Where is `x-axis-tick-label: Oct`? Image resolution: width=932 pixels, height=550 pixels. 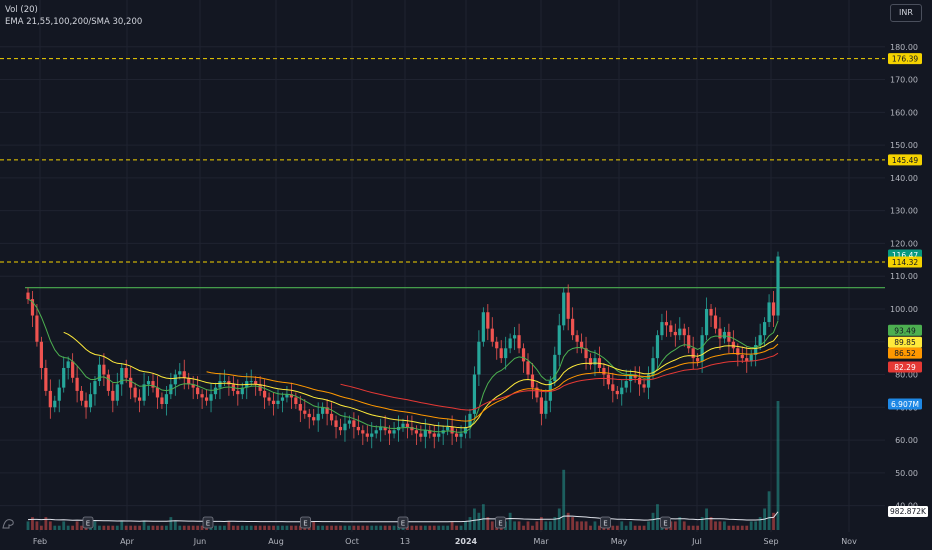
x-axis-tick-label: Oct is located at coordinates (352, 541).